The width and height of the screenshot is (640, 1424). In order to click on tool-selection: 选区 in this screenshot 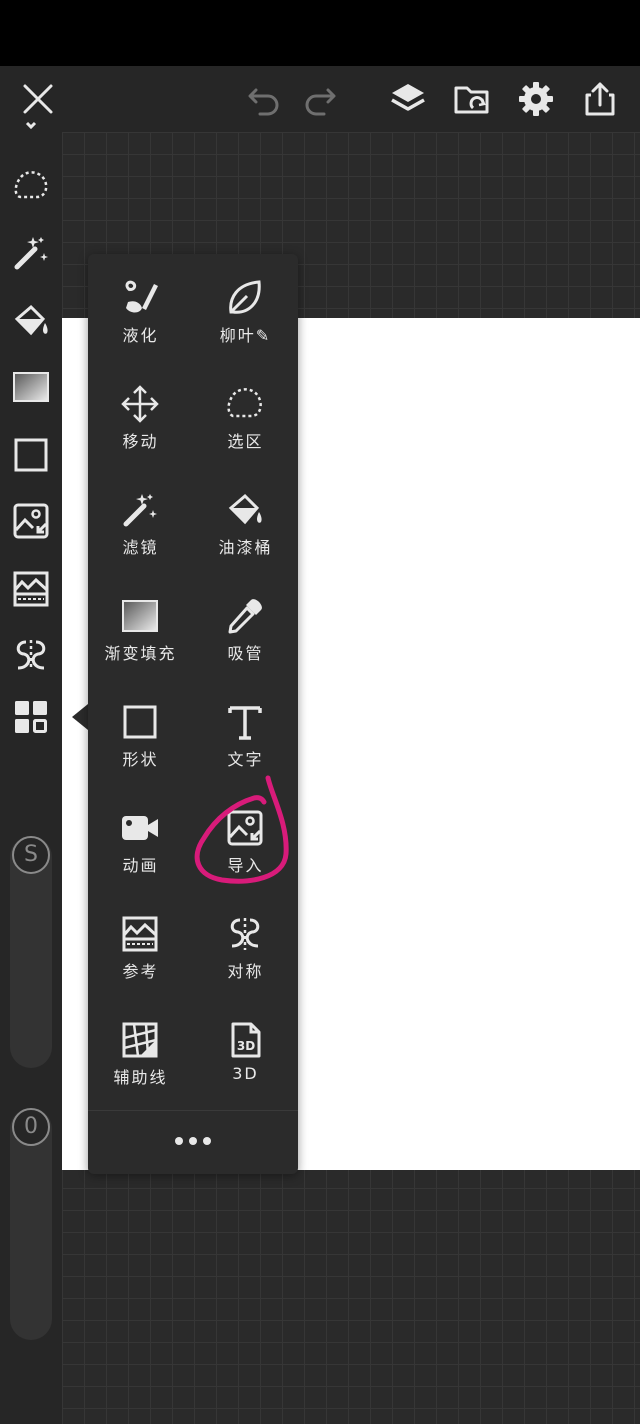, I will do `click(245, 413)`.